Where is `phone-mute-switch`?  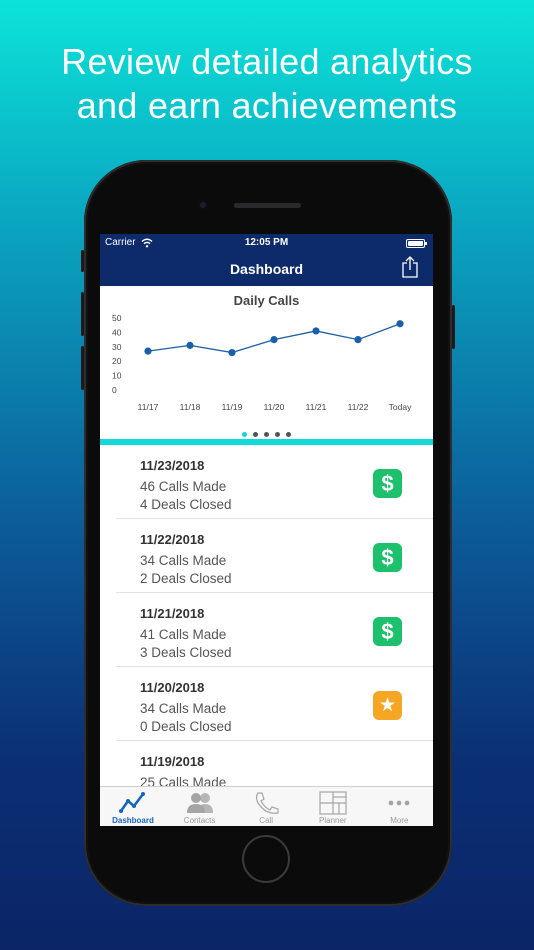
phone-mute-switch is located at coordinates (82, 261).